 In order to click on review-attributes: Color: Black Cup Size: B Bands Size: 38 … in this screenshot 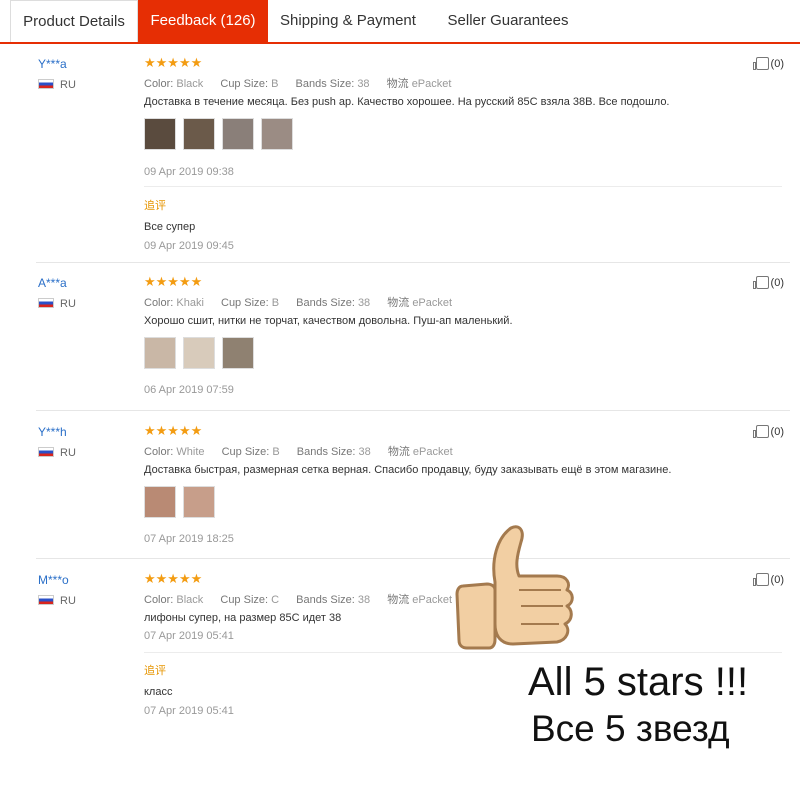, I will do `click(298, 84)`.